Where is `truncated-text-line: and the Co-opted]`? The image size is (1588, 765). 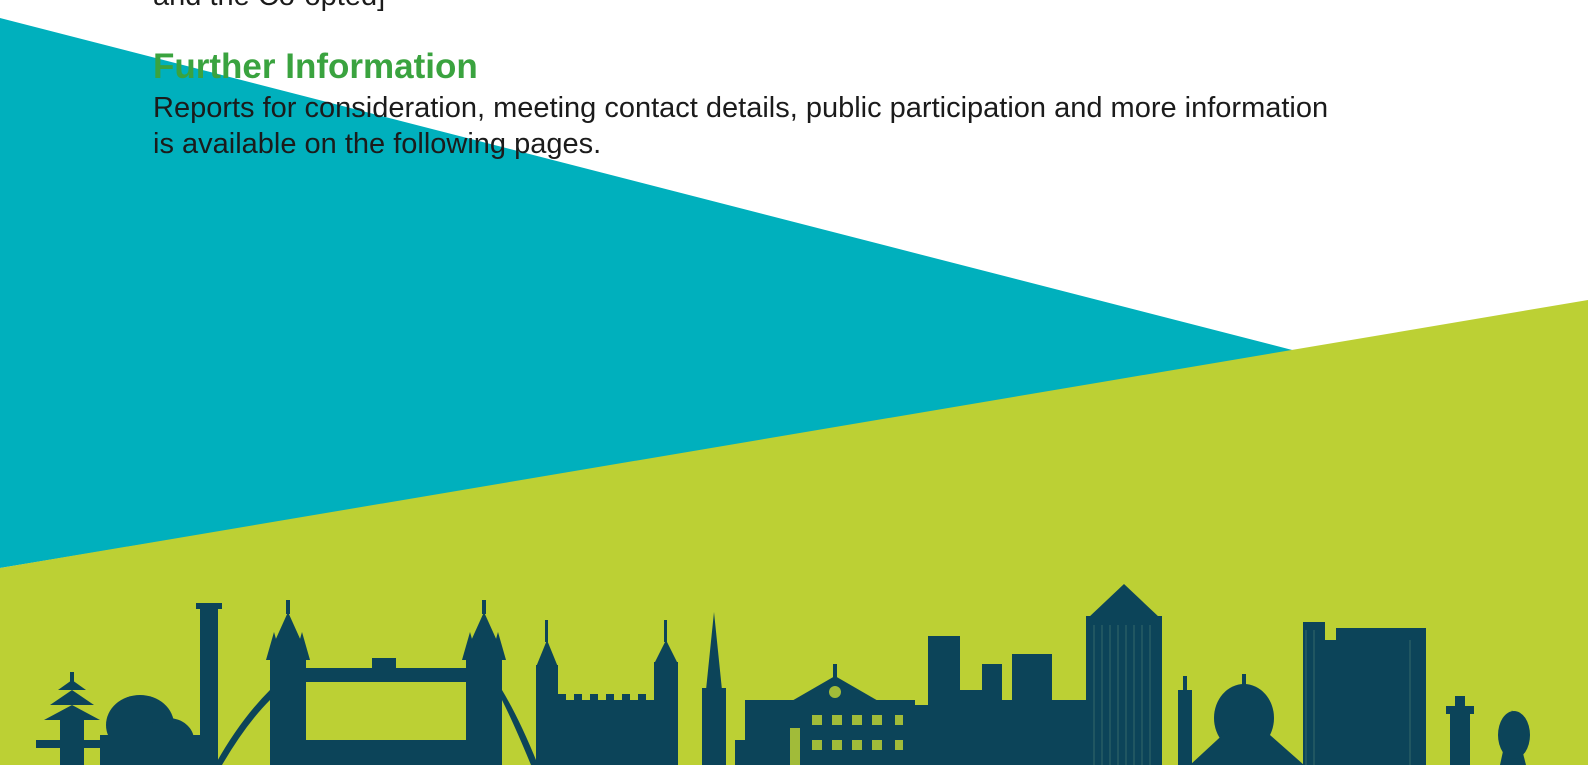
truncated-text-line: and the Co-opted] is located at coordinates (269, 7).